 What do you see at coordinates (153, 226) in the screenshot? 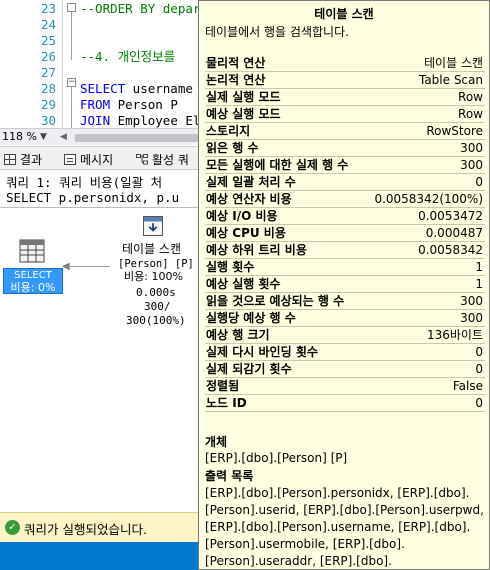
I see `table-scan-icon` at bounding box center [153, 226].